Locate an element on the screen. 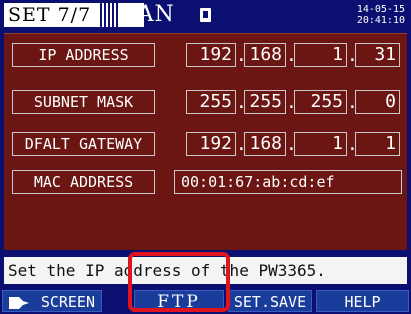  subnet-octet-2-field: 255 is located at coordinates (265, 102).